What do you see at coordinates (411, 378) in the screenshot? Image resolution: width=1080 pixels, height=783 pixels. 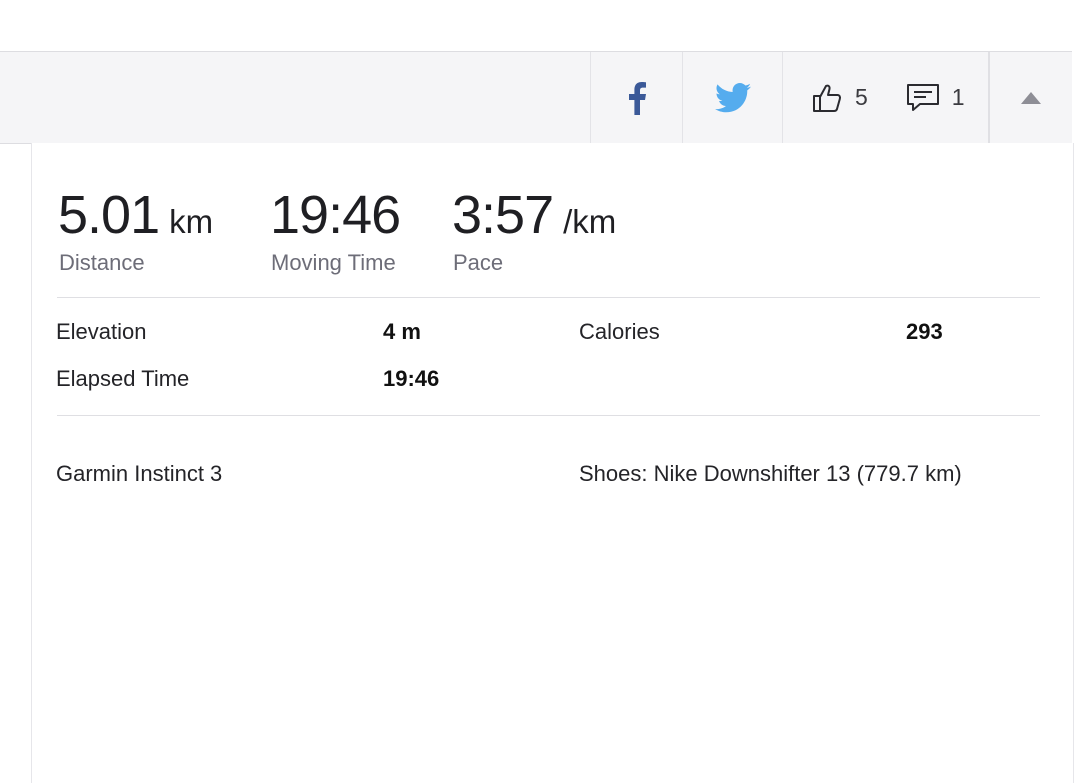 I see `elapsed-time-value: 19:46` at bounding box center [411, 378].